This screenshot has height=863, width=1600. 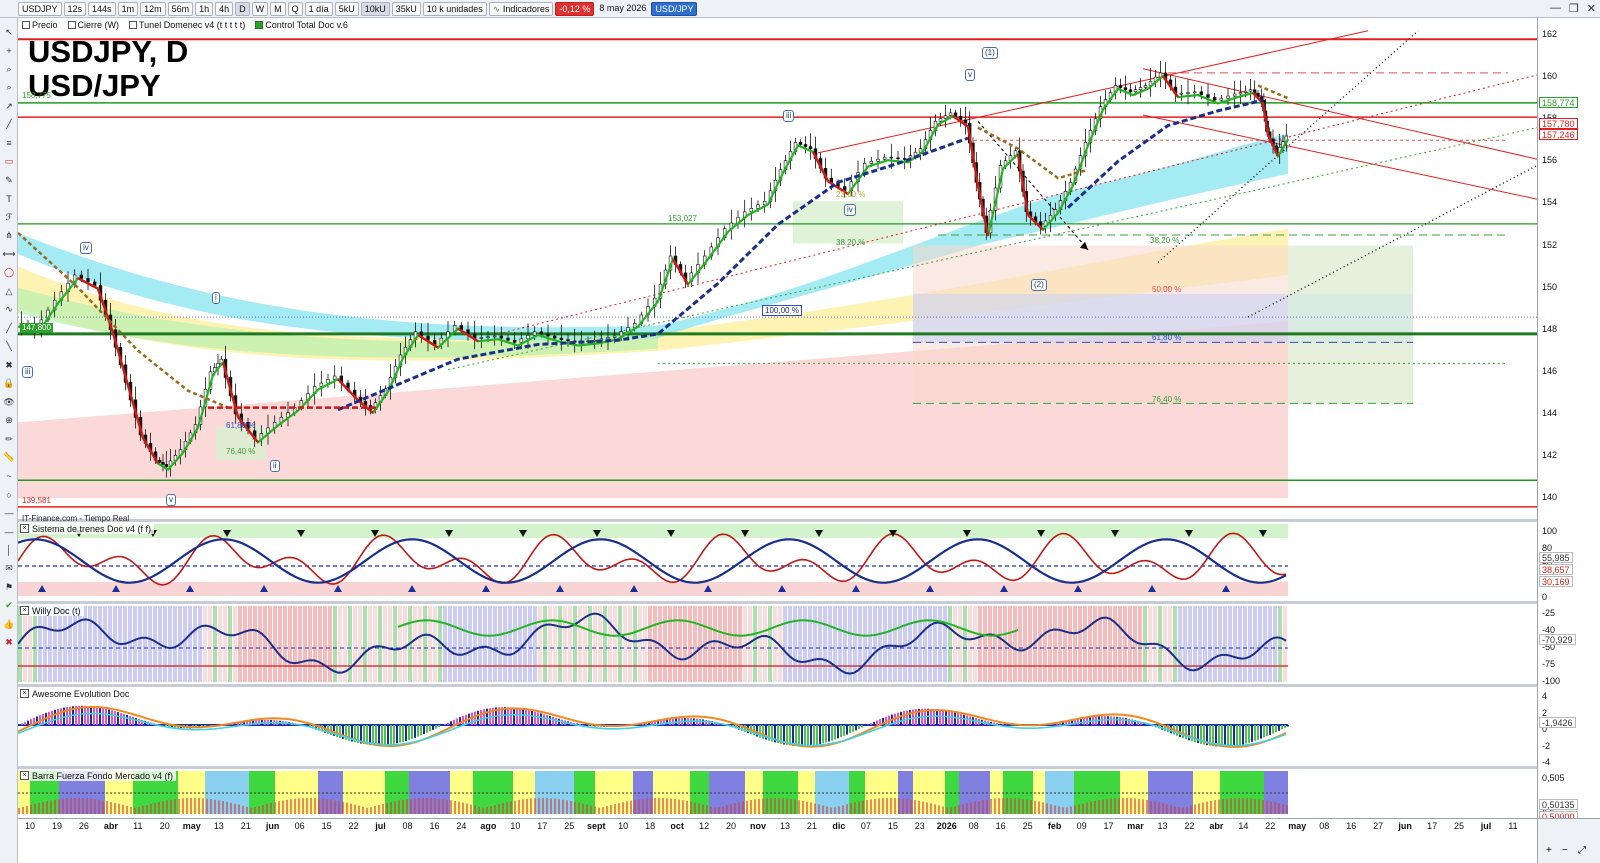 What do you see at coordinates (9, 384) in the screenshot?
I see `lock-icon: 🔒` at bounding box center [9, 384].